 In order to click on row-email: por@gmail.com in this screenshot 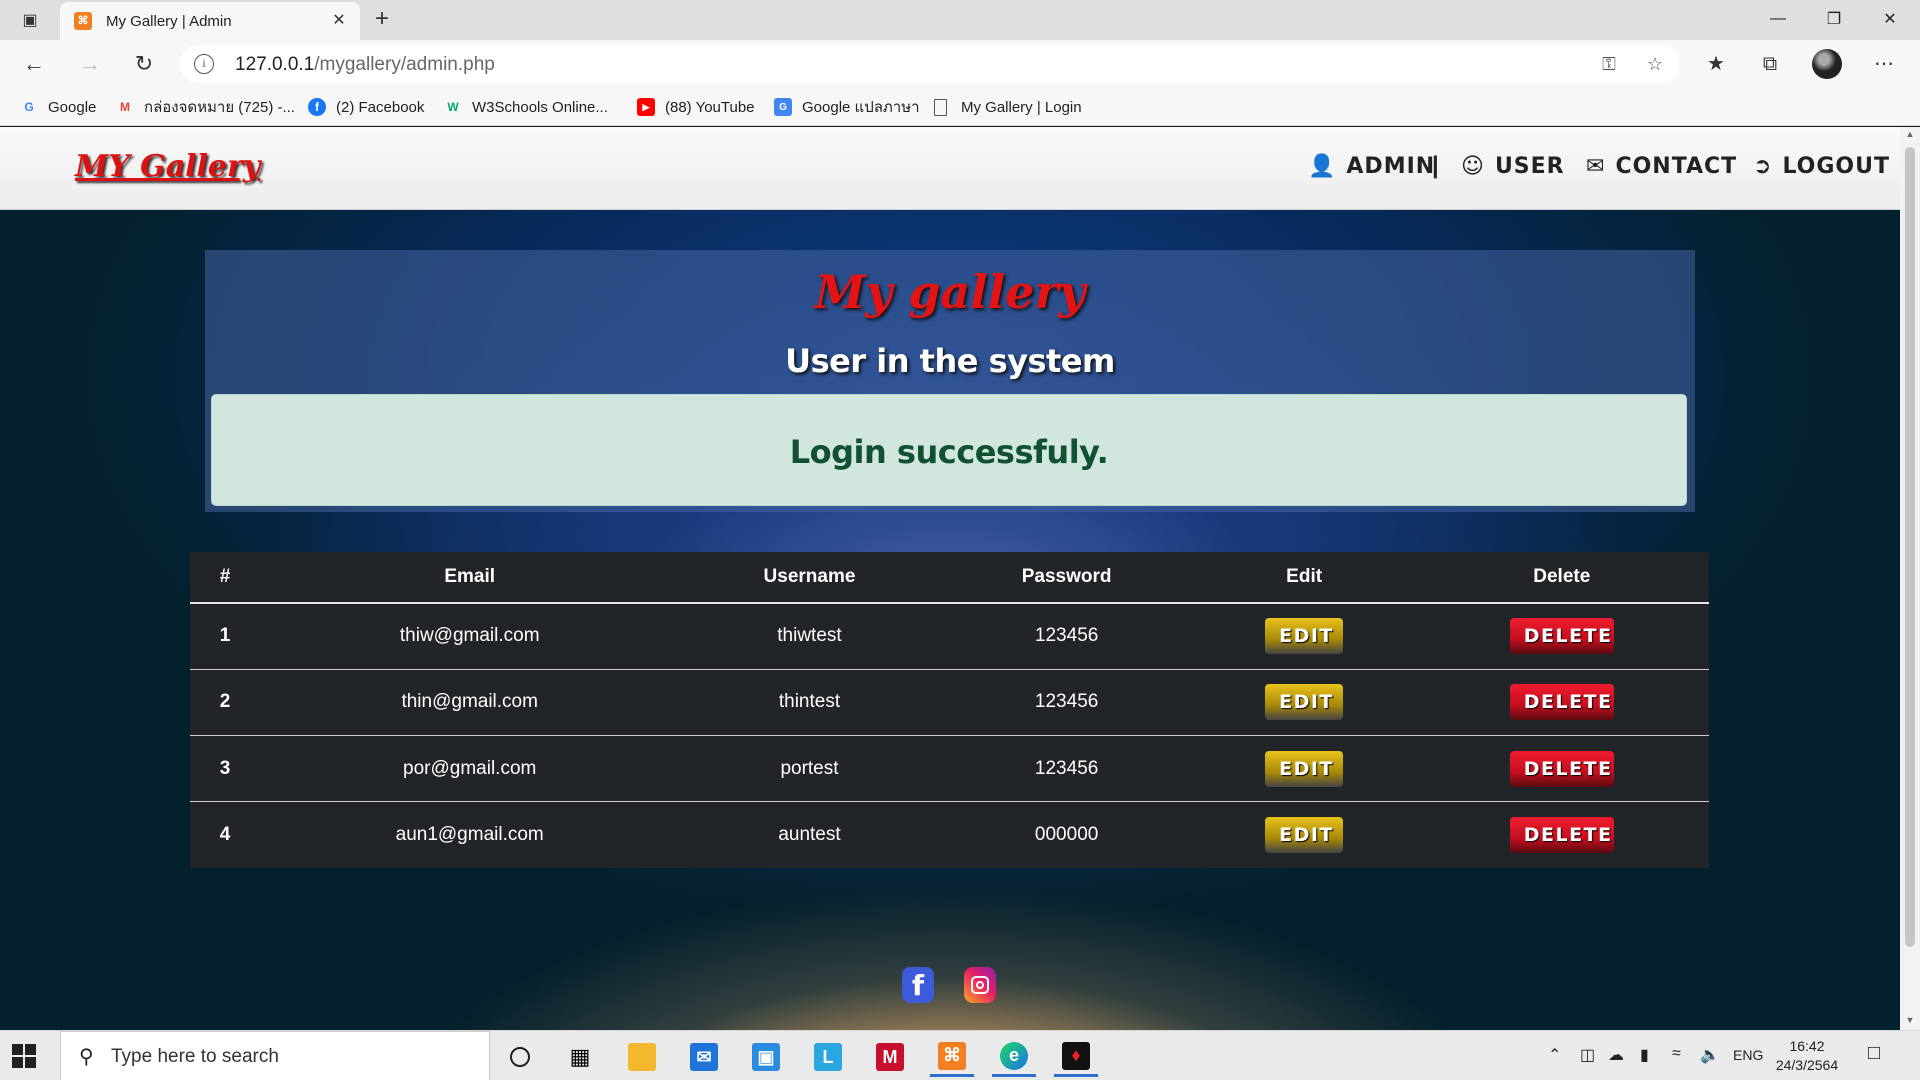, I will do `click(470, 769)`.